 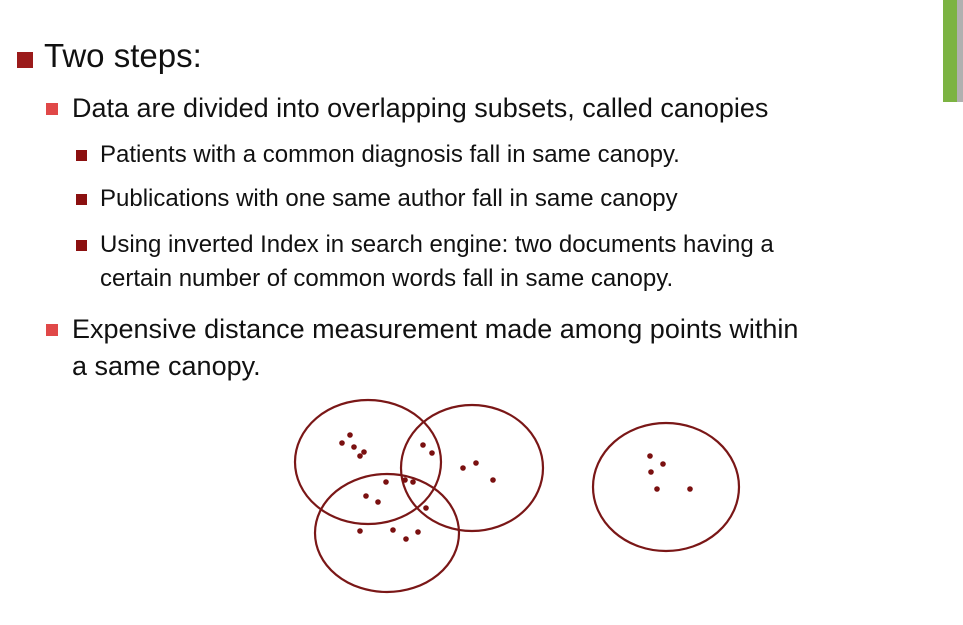 What do you see at coordinates (960, 51) in the screenshot?
I see `accent-bar-gray` at bounding box center [960, 51].